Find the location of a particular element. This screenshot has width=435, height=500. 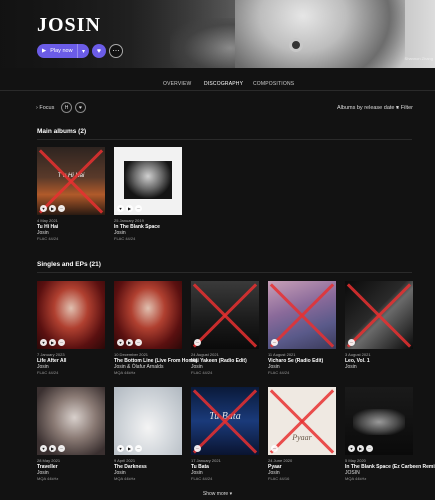

favorites-filter-button: ♥ is located at coordinates (80, 107).